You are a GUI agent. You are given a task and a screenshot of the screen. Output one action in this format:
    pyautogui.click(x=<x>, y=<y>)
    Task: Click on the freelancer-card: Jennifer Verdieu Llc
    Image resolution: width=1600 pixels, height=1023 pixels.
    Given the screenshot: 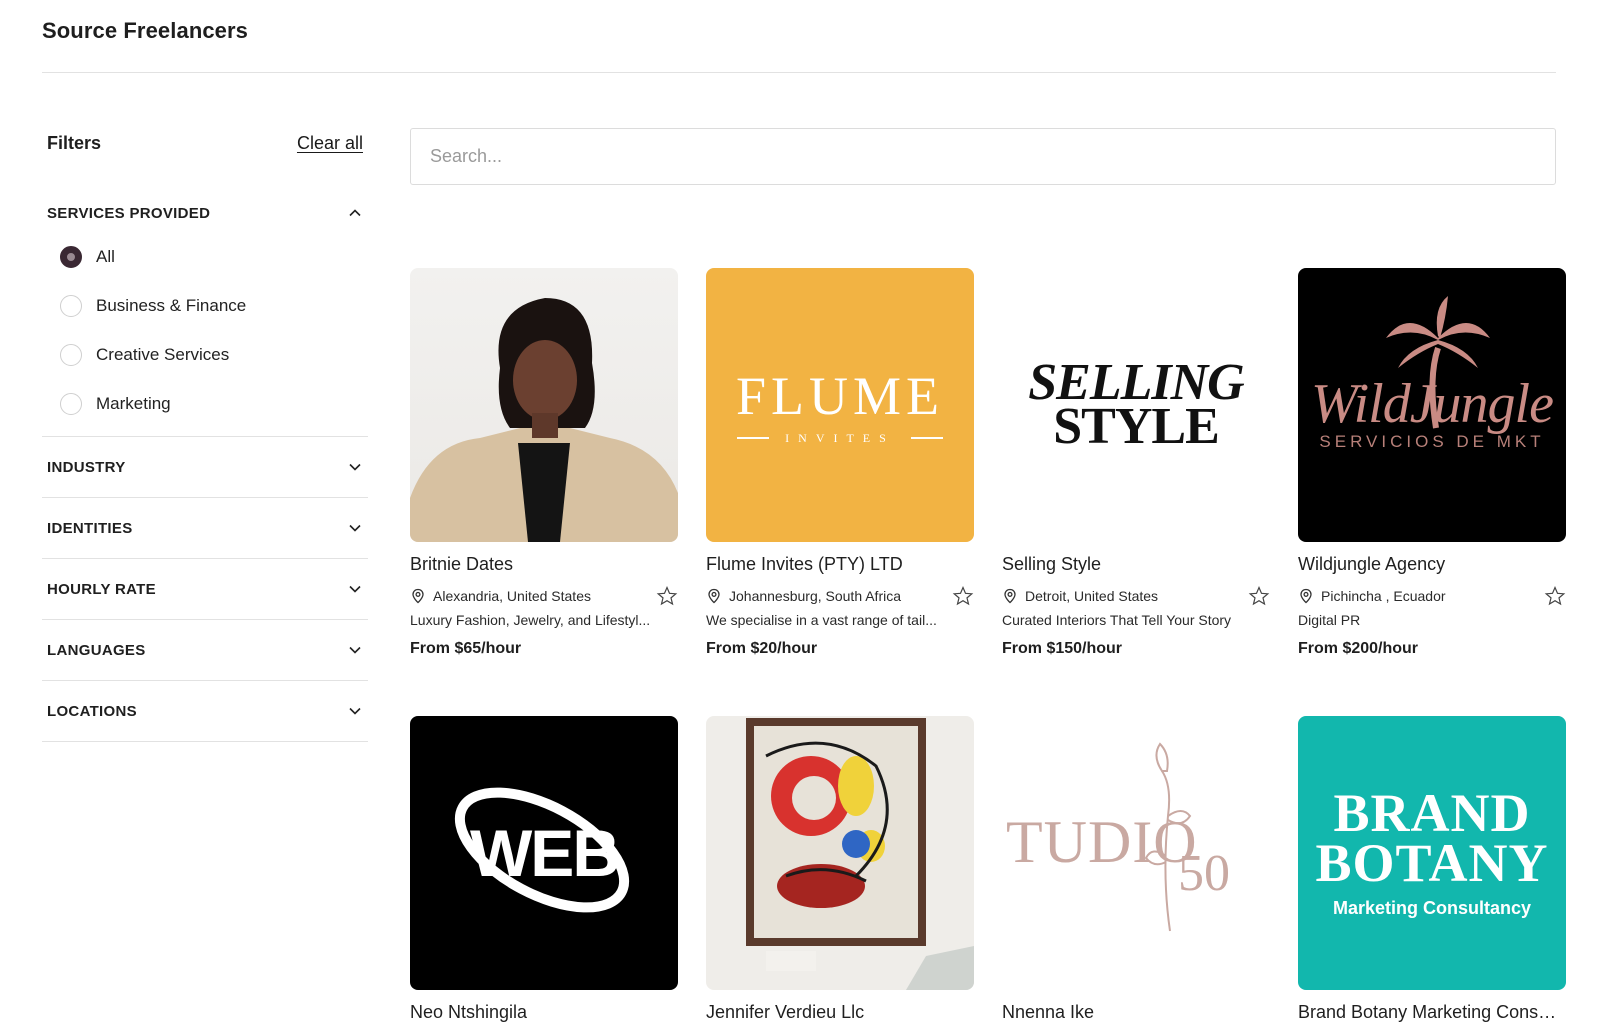 What is the action you would take?
    pyautogui.click(x=840, y=869)
    